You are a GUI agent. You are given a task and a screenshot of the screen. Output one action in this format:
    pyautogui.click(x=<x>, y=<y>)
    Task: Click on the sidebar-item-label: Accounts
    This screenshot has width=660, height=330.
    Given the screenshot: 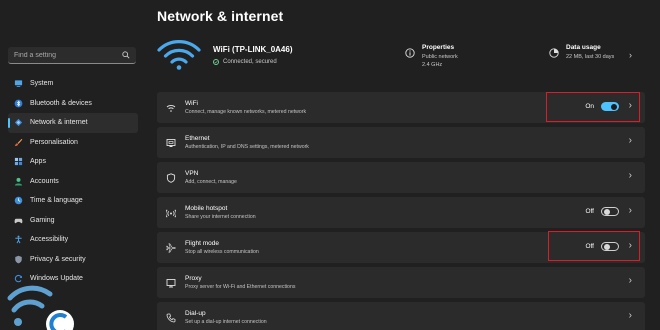 What is the action you would take?
    pyautogui.click(x=44, y=181)
    